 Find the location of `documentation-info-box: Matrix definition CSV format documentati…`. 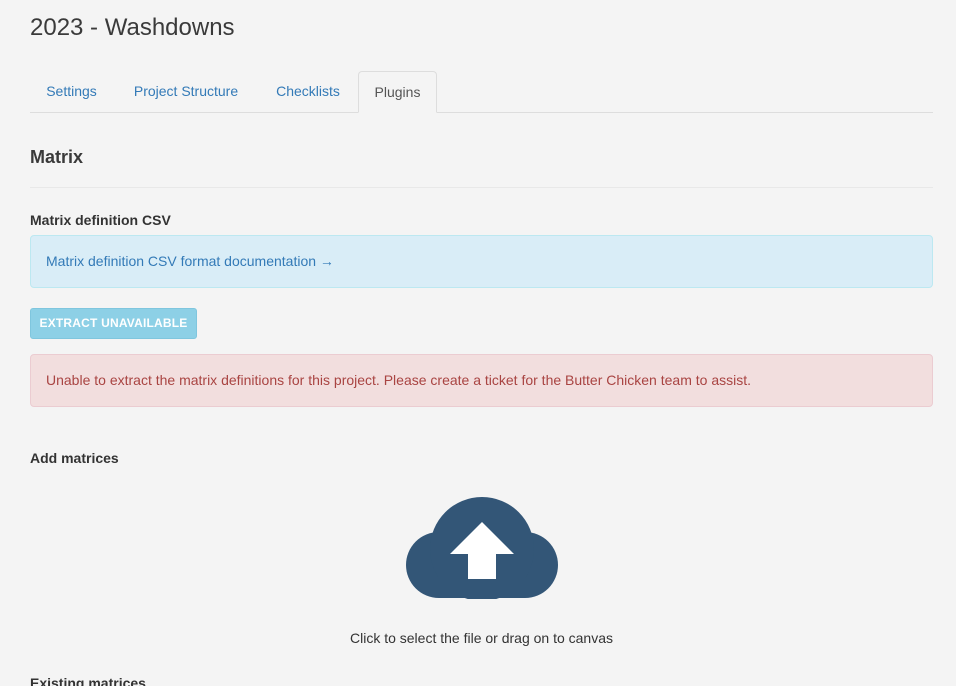

documentation-info-box: Matrix definition CSV format documentati… is located at coordinates (481, 261).